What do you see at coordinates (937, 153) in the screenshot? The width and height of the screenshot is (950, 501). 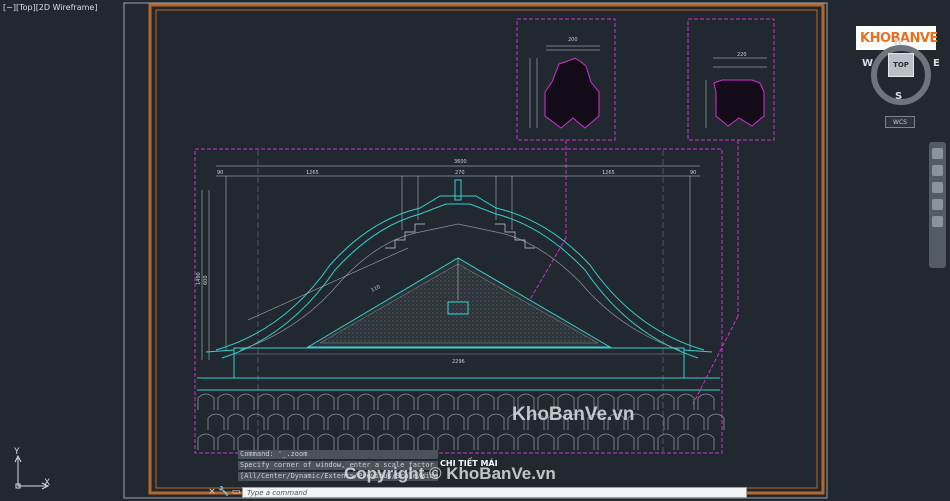 I see `full-navigation-wheel-icon` at bounding box center [937, 153].